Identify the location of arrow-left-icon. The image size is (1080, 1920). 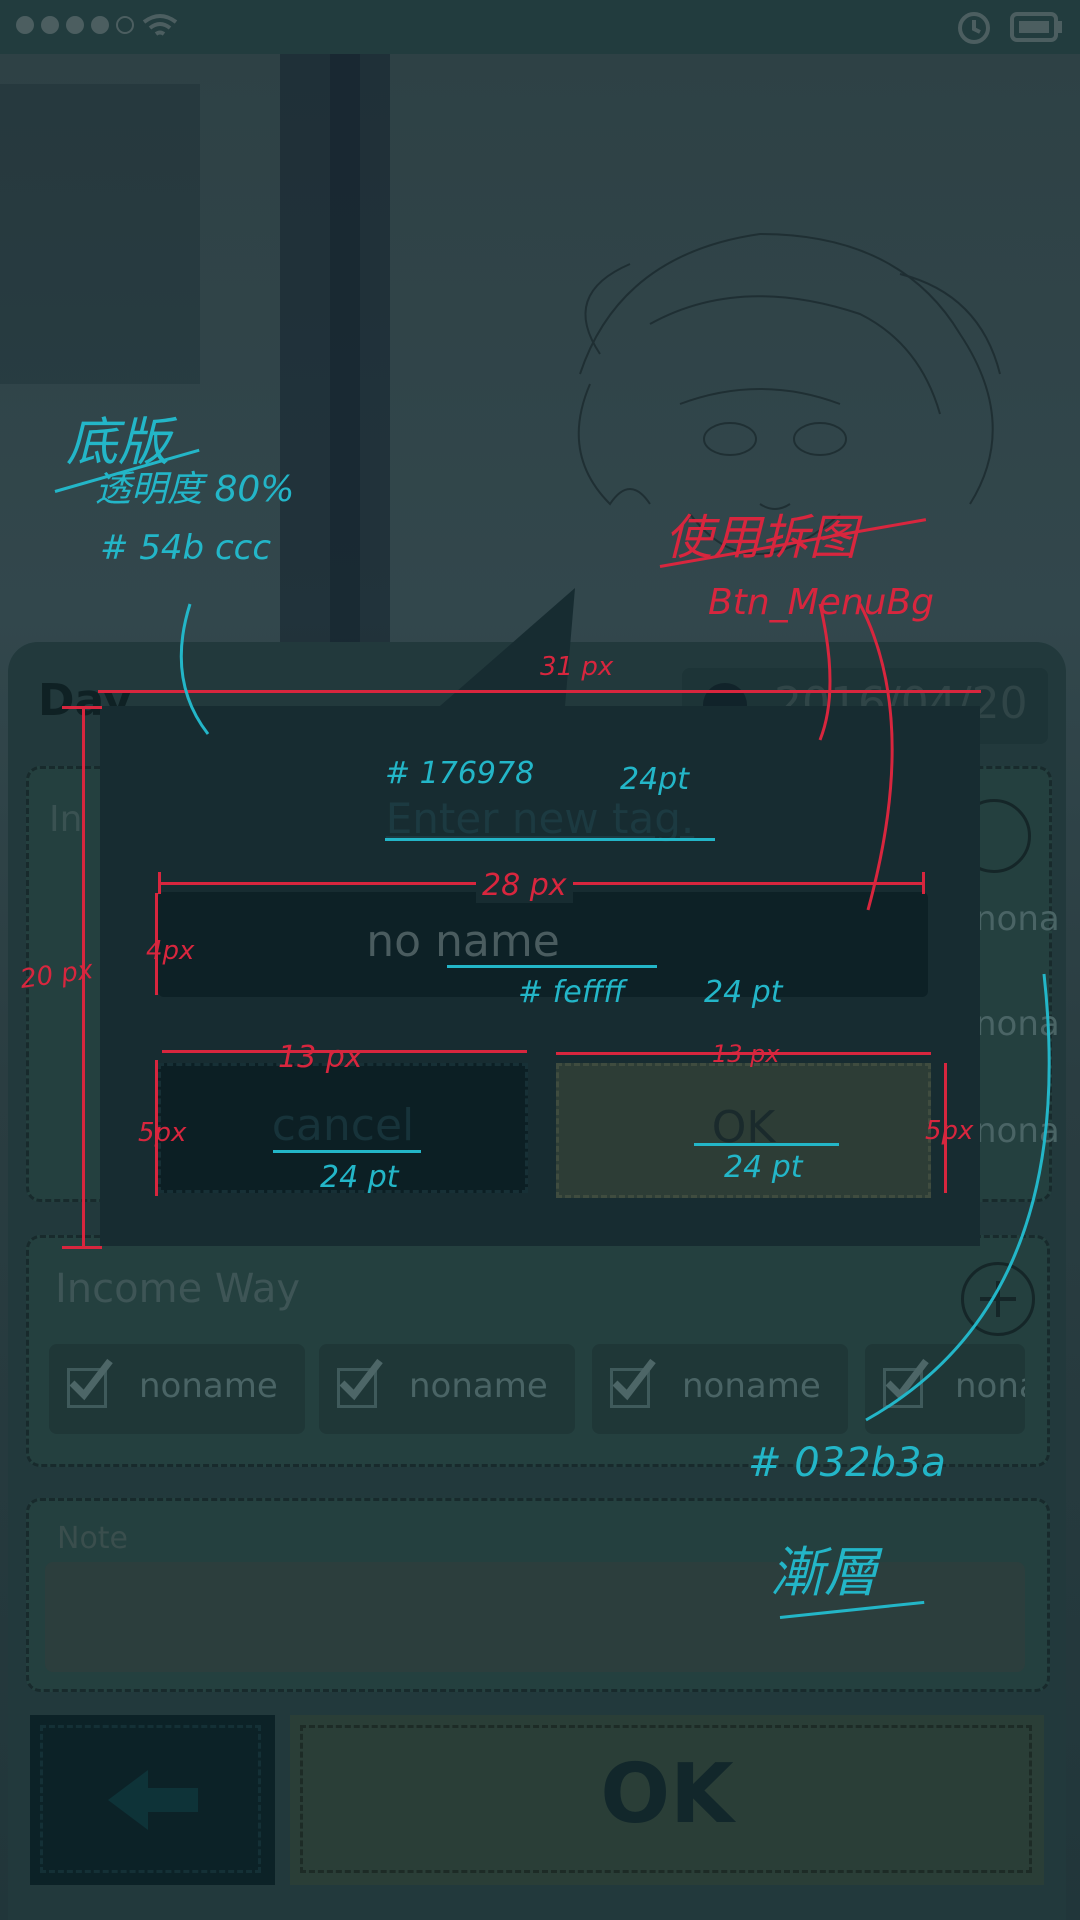
(153, 1800).